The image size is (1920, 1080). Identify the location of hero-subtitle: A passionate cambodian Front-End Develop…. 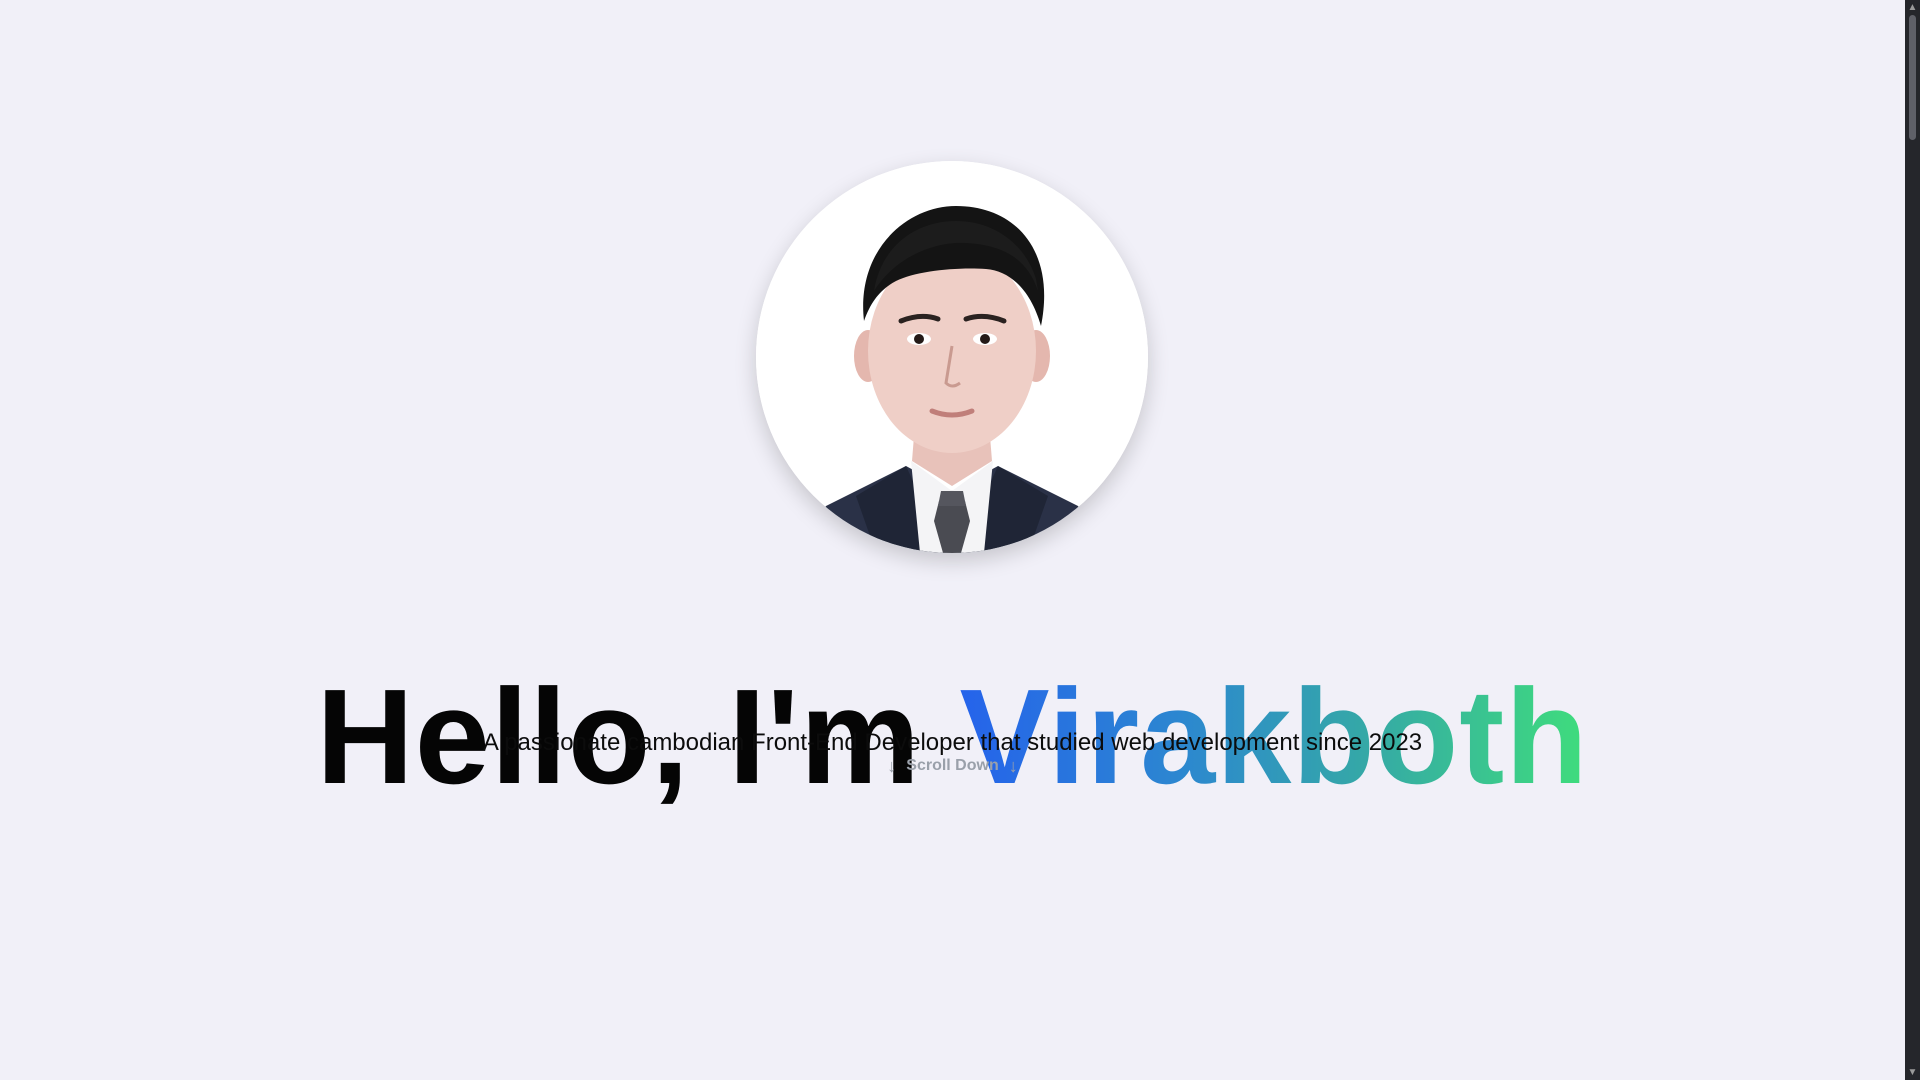
(952, 742).